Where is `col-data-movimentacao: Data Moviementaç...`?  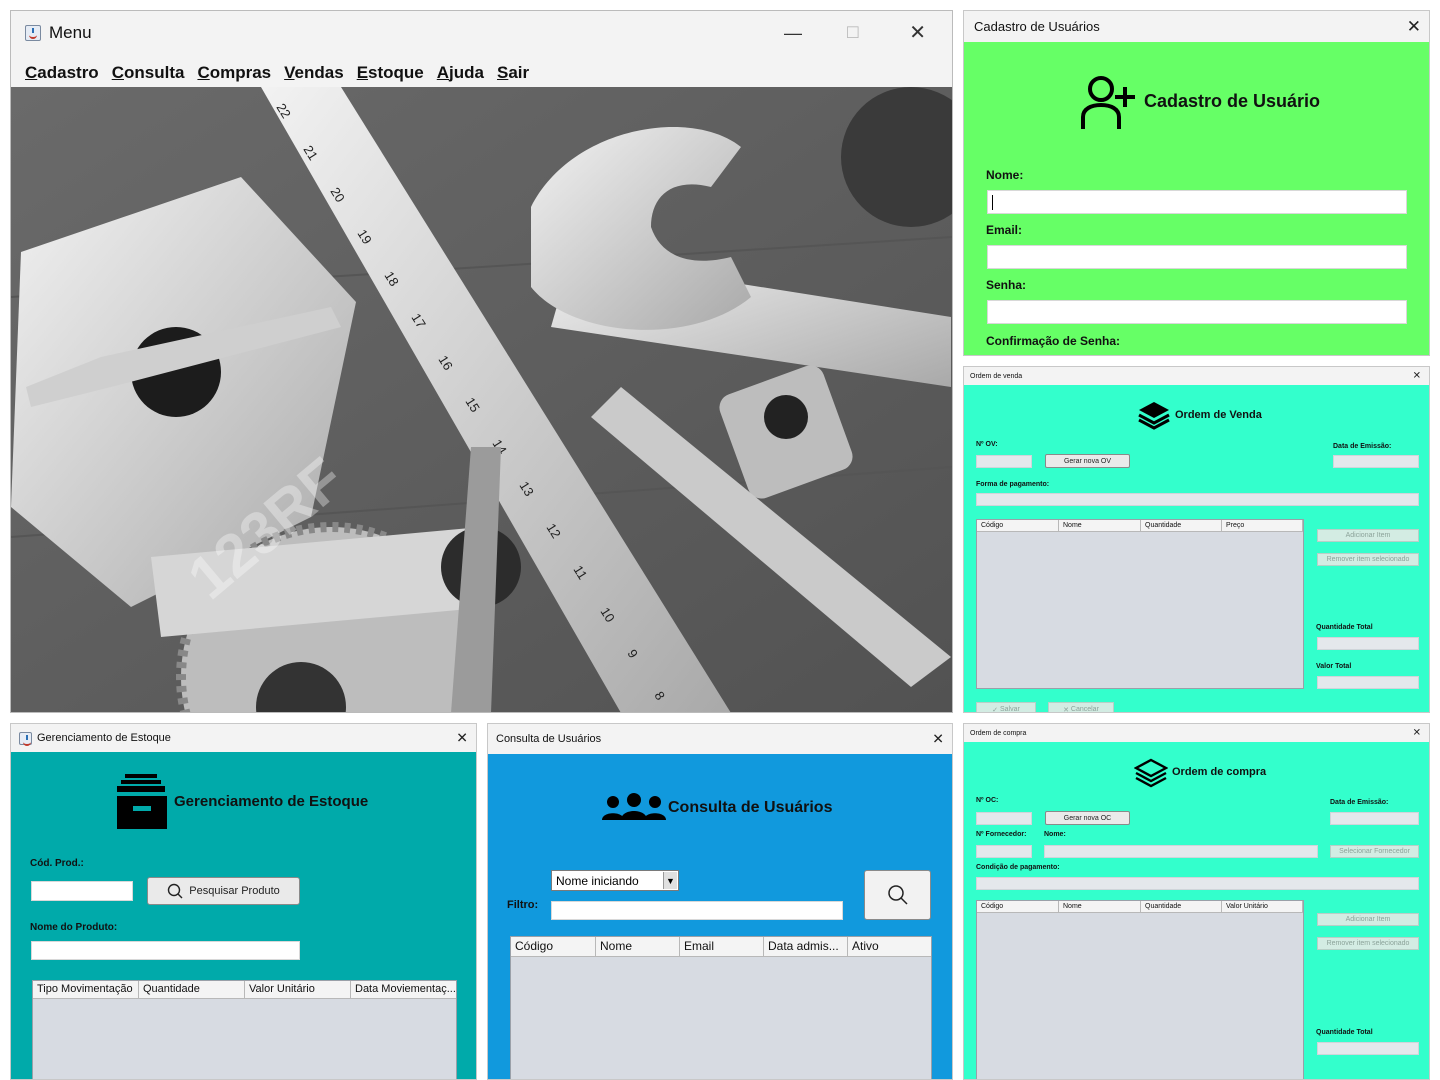 col-data-movimentacao: Data Moviementaç... is located at coordinates (403, 989).